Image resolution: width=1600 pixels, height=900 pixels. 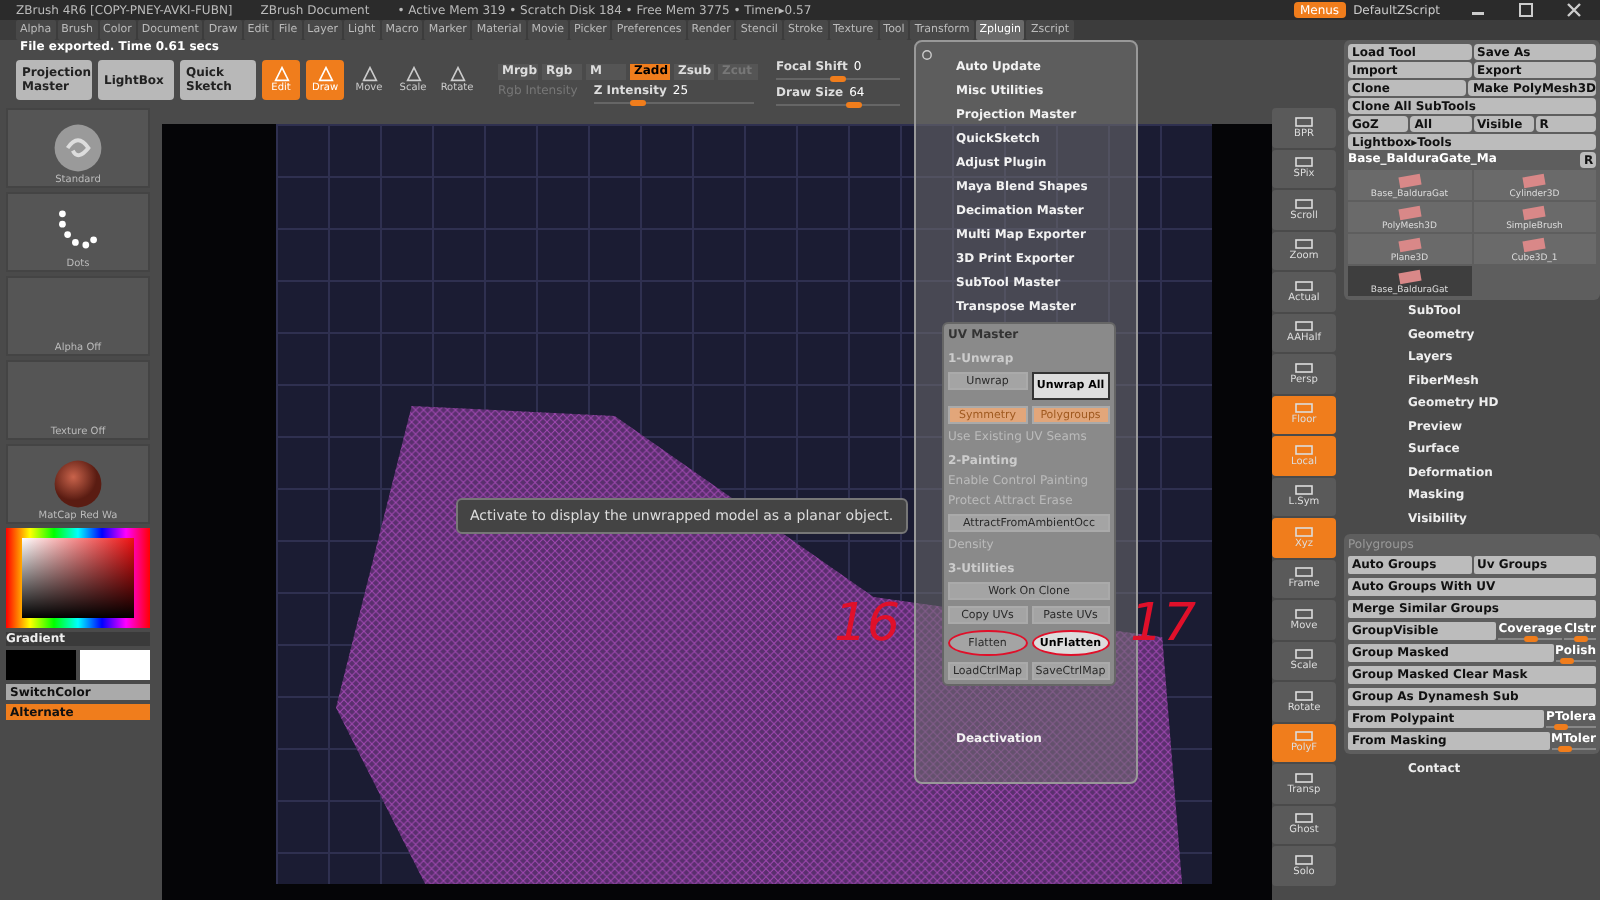 What do you see at coordinates (115, 665) in the screenshot?
I see `secondary-color-swatch` at bounding box center [115, 665].